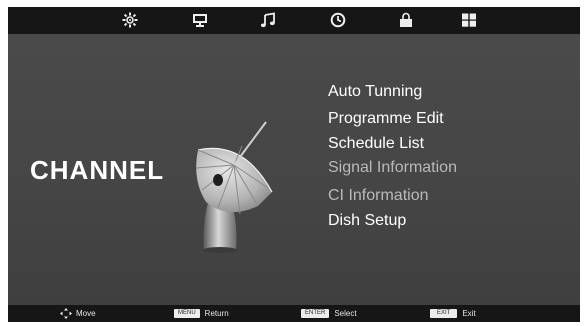 The width and height of the screenshot is (588, 326). I want to click on hint-move-label: Move, so click(86, 313).